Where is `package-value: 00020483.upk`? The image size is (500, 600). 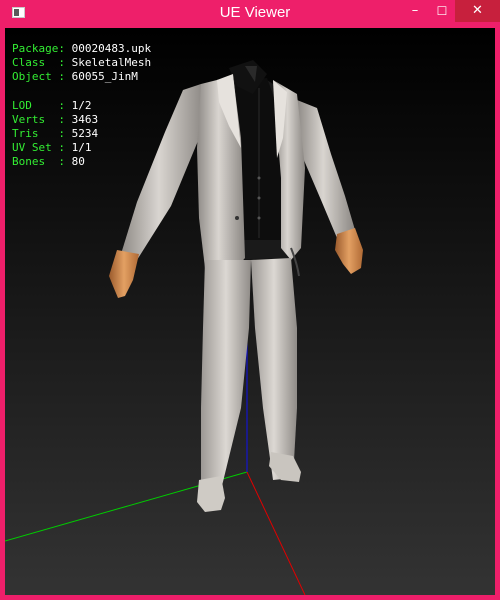
package-value: 00020483.upk is located at coordinates (111, 48).